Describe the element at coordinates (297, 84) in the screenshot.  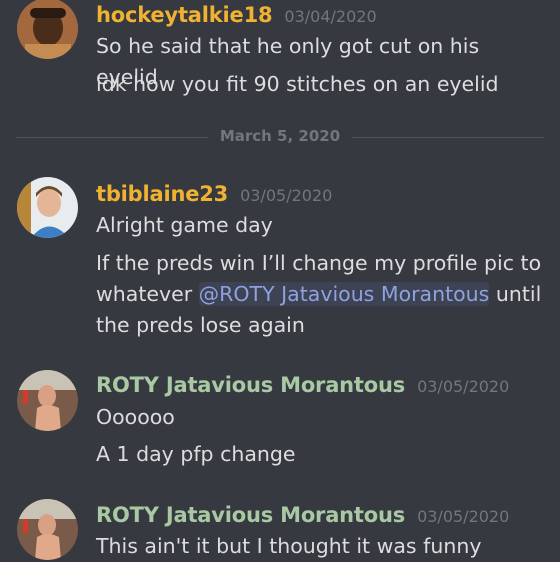
I see `message-text: idk how you fit 90 stitches on an eyelid` at that location.